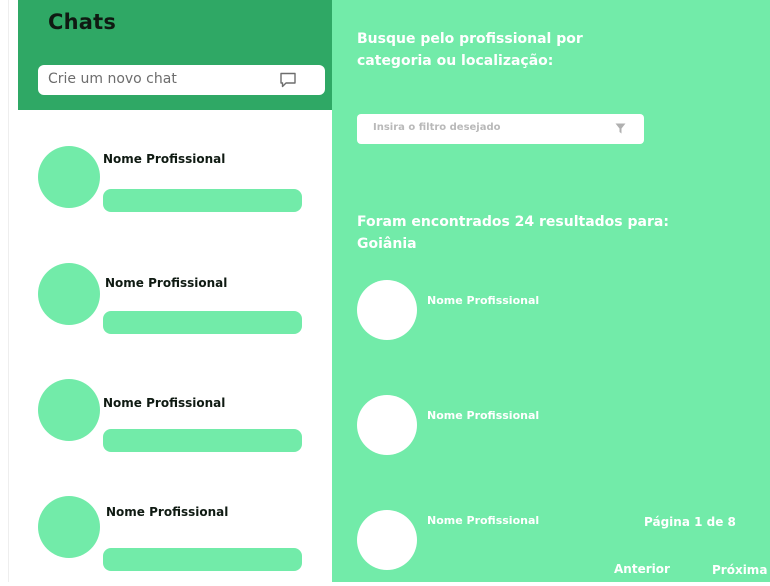  What do you see at coordinates (288, 80) in the screenshot?
I see `chat-bubble-icon` at bounding box center [288, 80].